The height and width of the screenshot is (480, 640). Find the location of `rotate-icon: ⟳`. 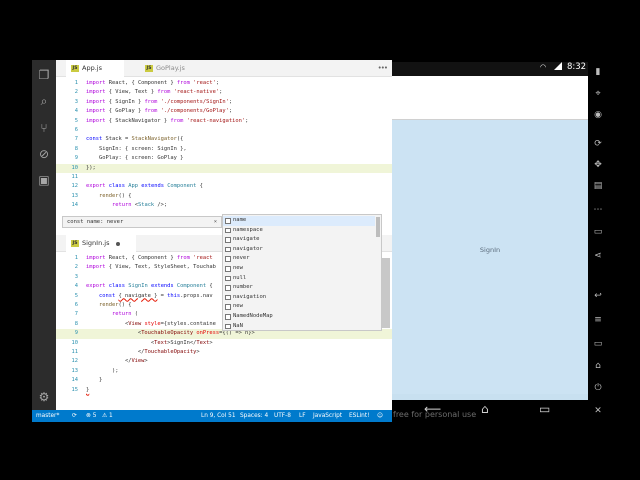

rotate-icon: ⟳ is located at coordinates (598, 144).